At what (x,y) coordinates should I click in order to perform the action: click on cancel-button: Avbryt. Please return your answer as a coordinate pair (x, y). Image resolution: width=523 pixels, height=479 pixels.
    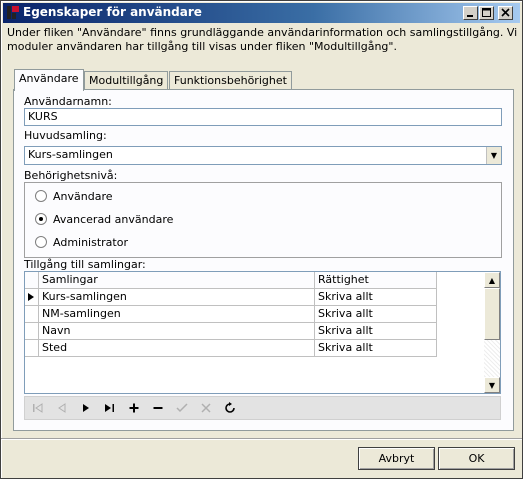
    Looking at the image, I should click on (396, 458).